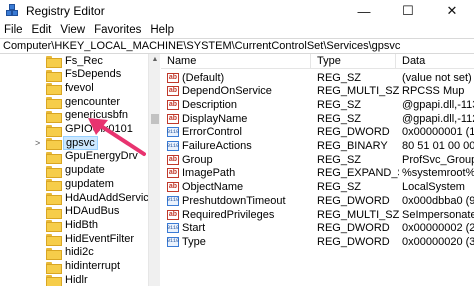 The image size is (474, 286). What do you see at coordinates (154, 170) in the screenshot?
I see `tree-scrollbar: ▲` at bounding box center [154, 170].